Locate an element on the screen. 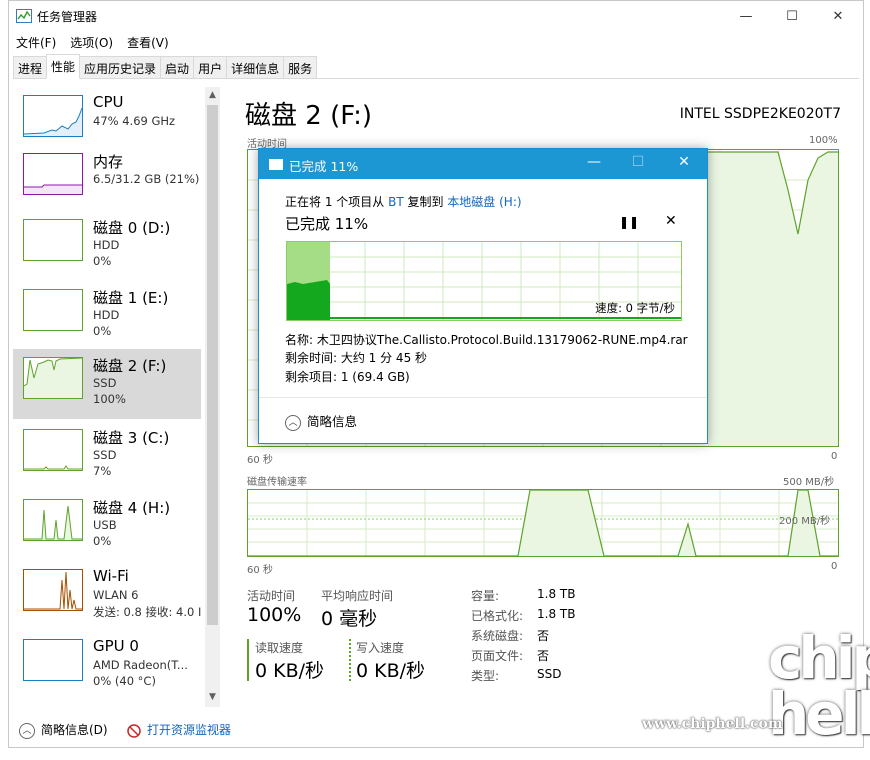 This screenshot has height=760, width=870. dialog-summary-label: 简略信息 is located at coordinates (332, 421).